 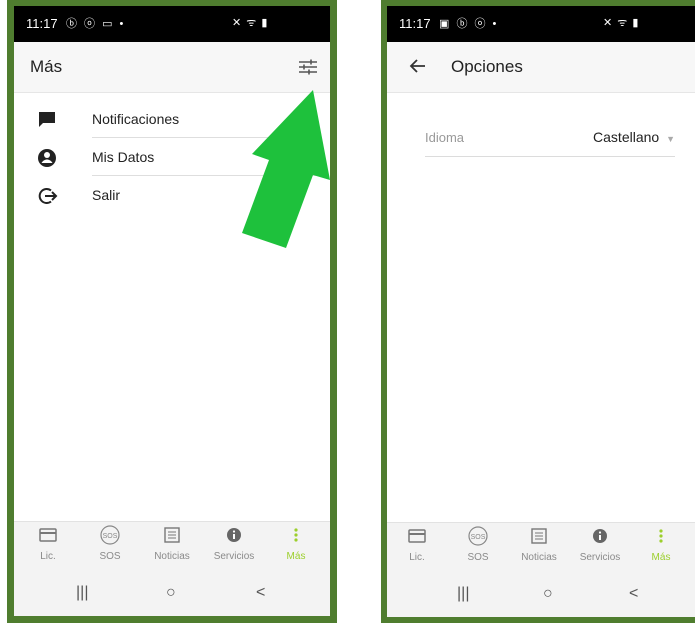 I want to click on dropdown-arrow-icon: ▼, so click(x=670, y=139).